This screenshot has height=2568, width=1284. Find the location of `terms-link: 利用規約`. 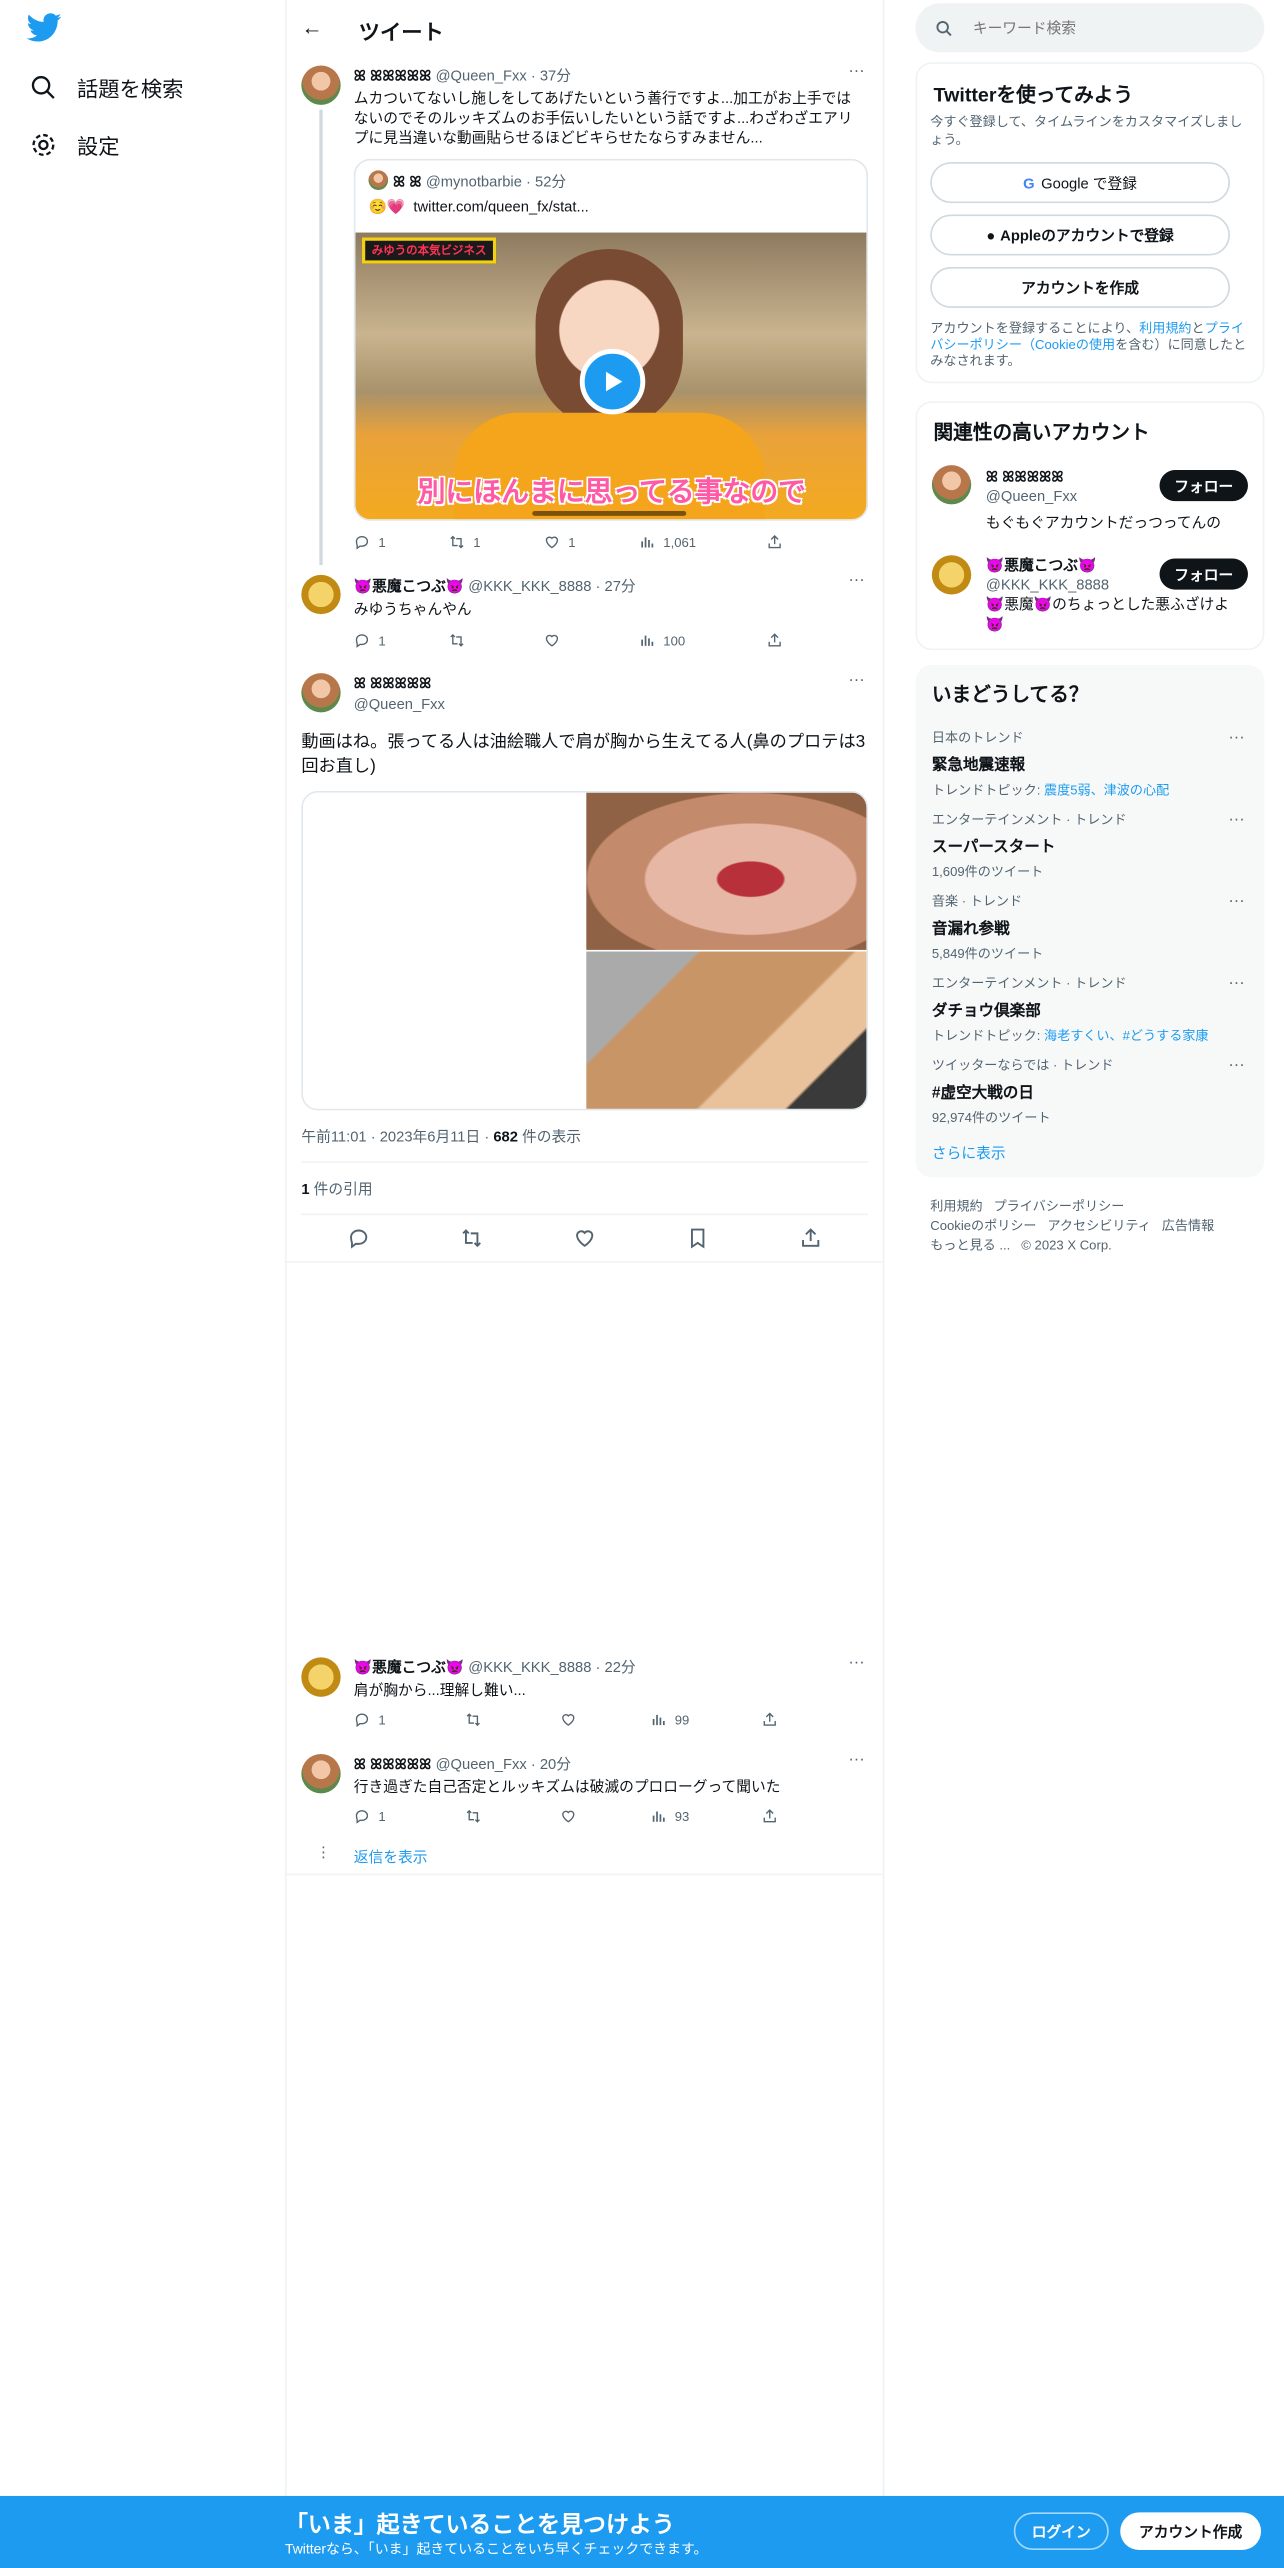

terms-link: 利用規約 is located at coordinates (1165, 328).